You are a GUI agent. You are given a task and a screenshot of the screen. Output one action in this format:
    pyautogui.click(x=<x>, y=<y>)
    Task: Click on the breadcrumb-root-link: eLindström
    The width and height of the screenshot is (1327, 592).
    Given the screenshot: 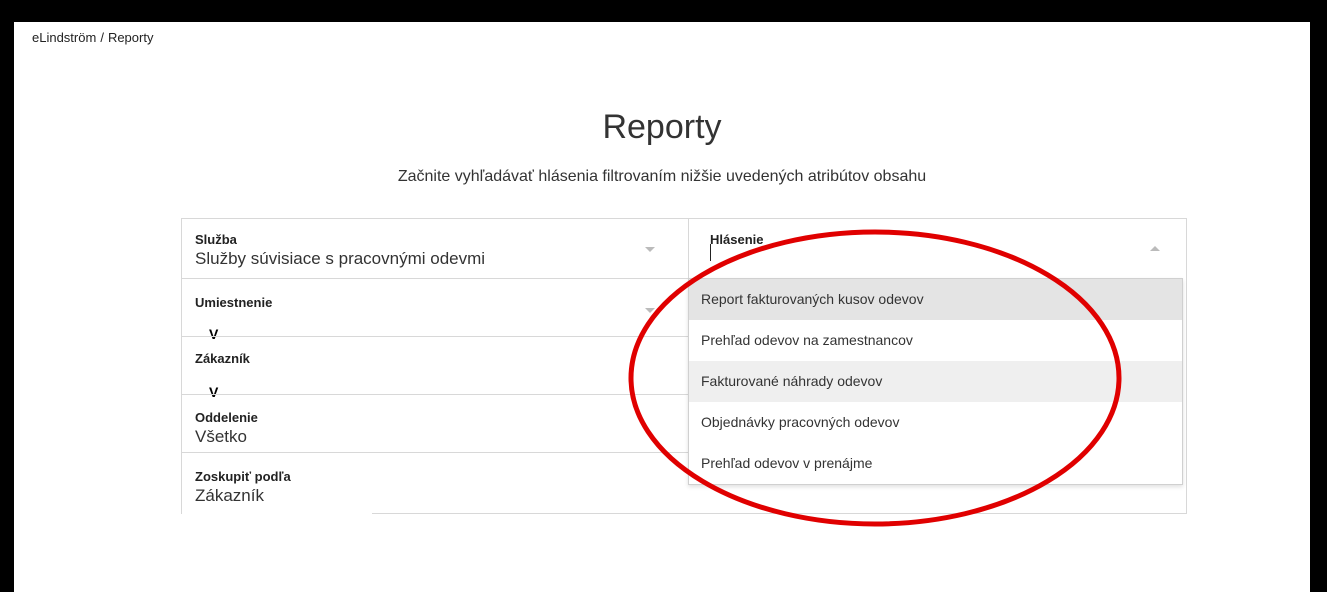 What is the action you would take?
    pyautogui.click(x=64, y=37)
    